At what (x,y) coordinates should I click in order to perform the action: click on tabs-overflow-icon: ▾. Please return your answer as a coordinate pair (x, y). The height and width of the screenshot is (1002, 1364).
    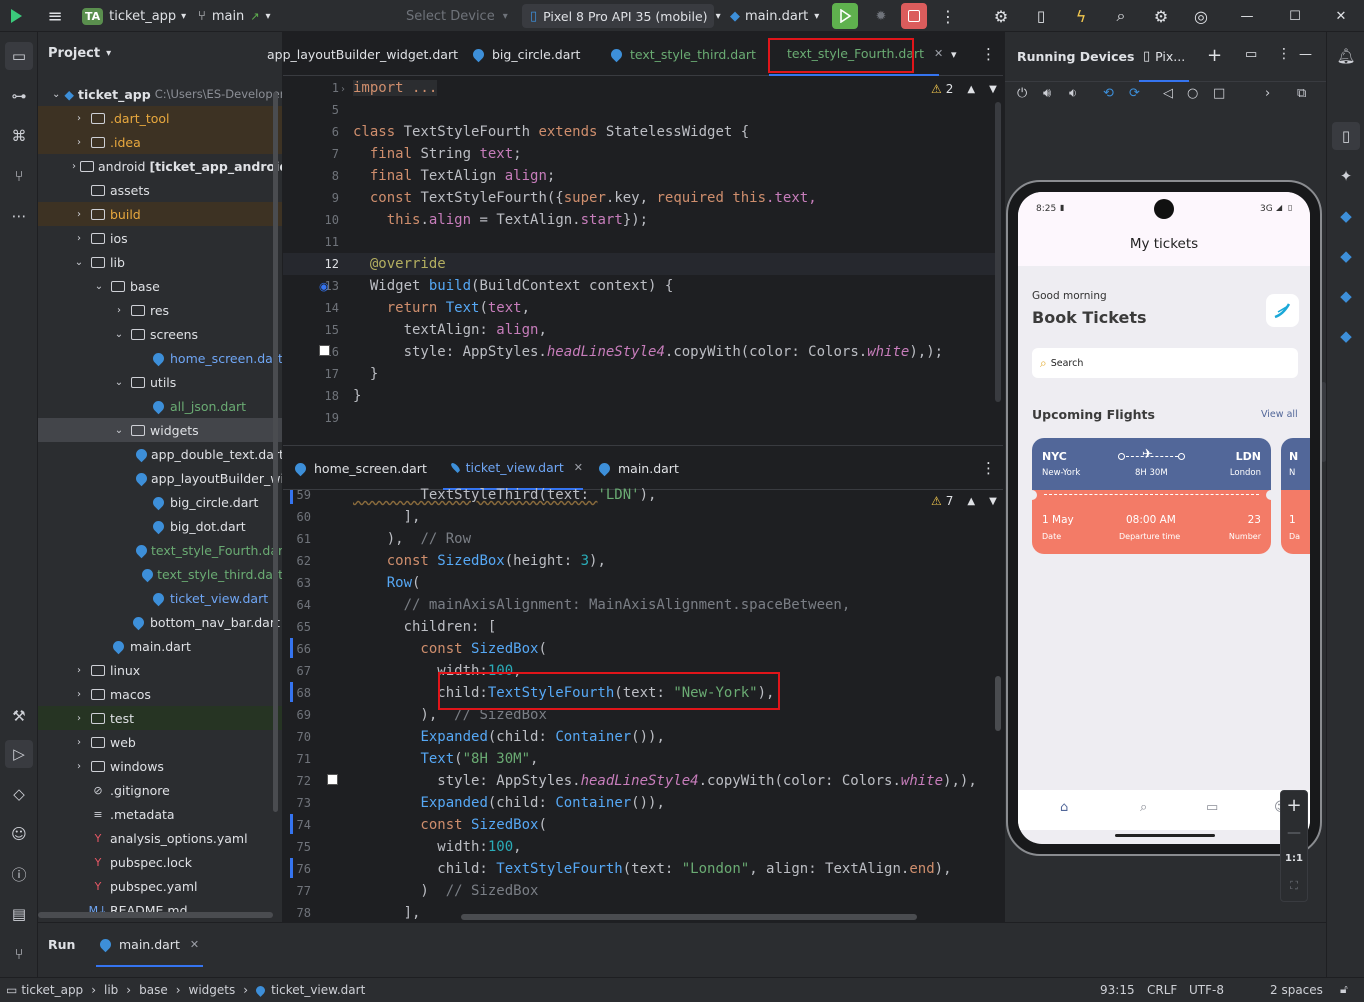
    Looking at the image, I should click on (954, 54).